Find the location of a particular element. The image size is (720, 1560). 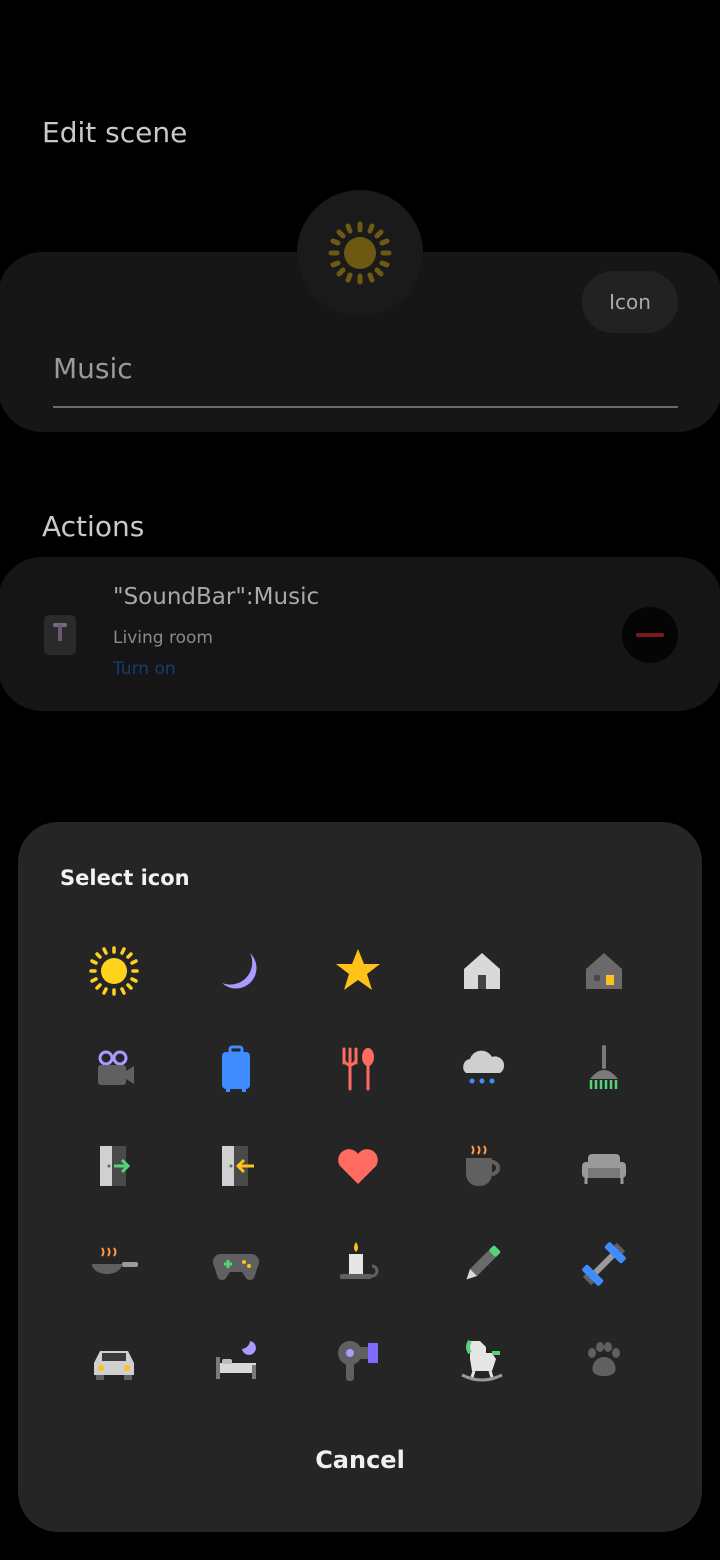

soundbar-icon is located at coordinates (60, 635).